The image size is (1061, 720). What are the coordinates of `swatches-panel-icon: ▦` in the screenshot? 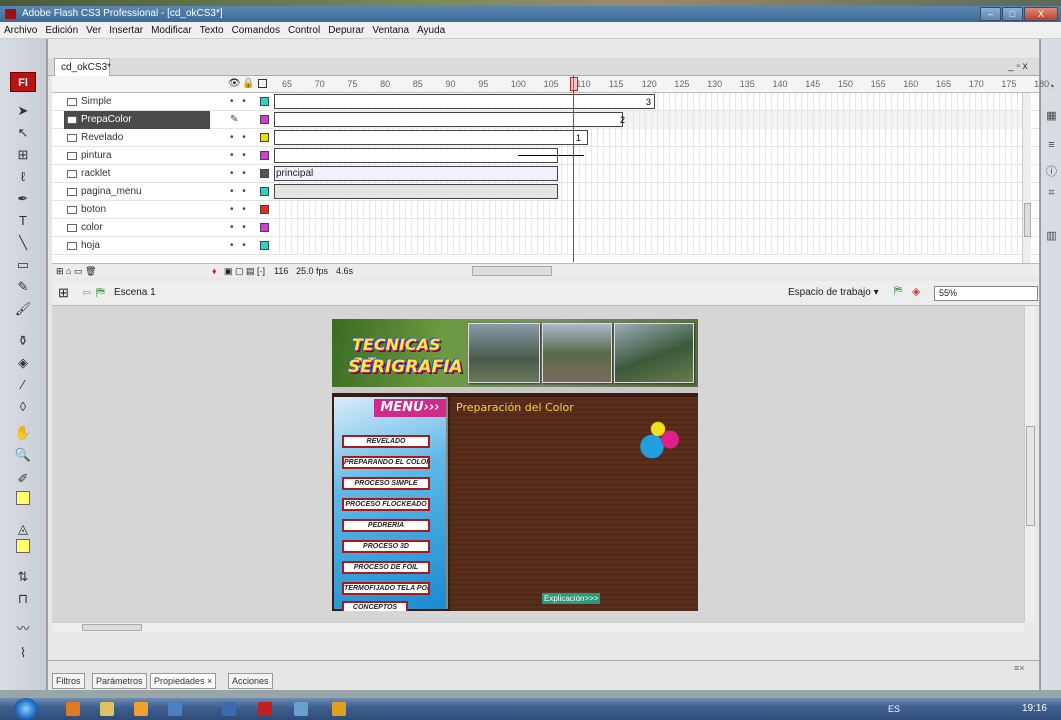 It's located at (1051, 116).